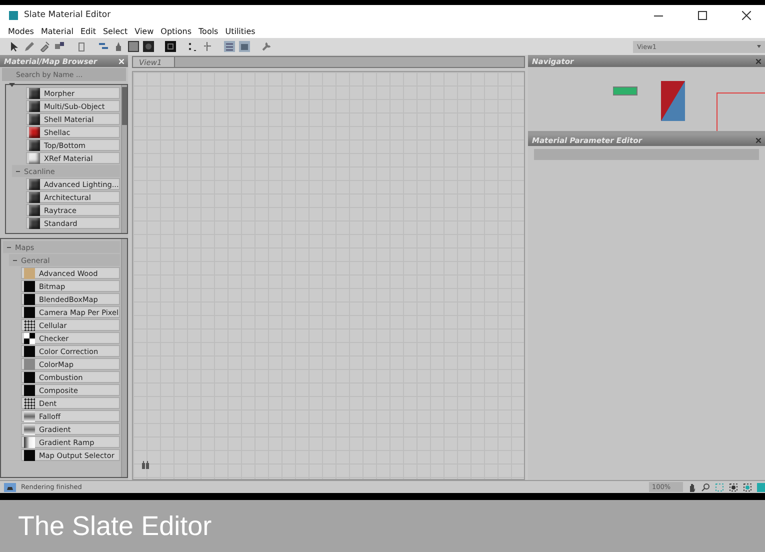 The height and width of the screenshot is (552, 765). I want to click on menu-item: Options, so click(176, 31).